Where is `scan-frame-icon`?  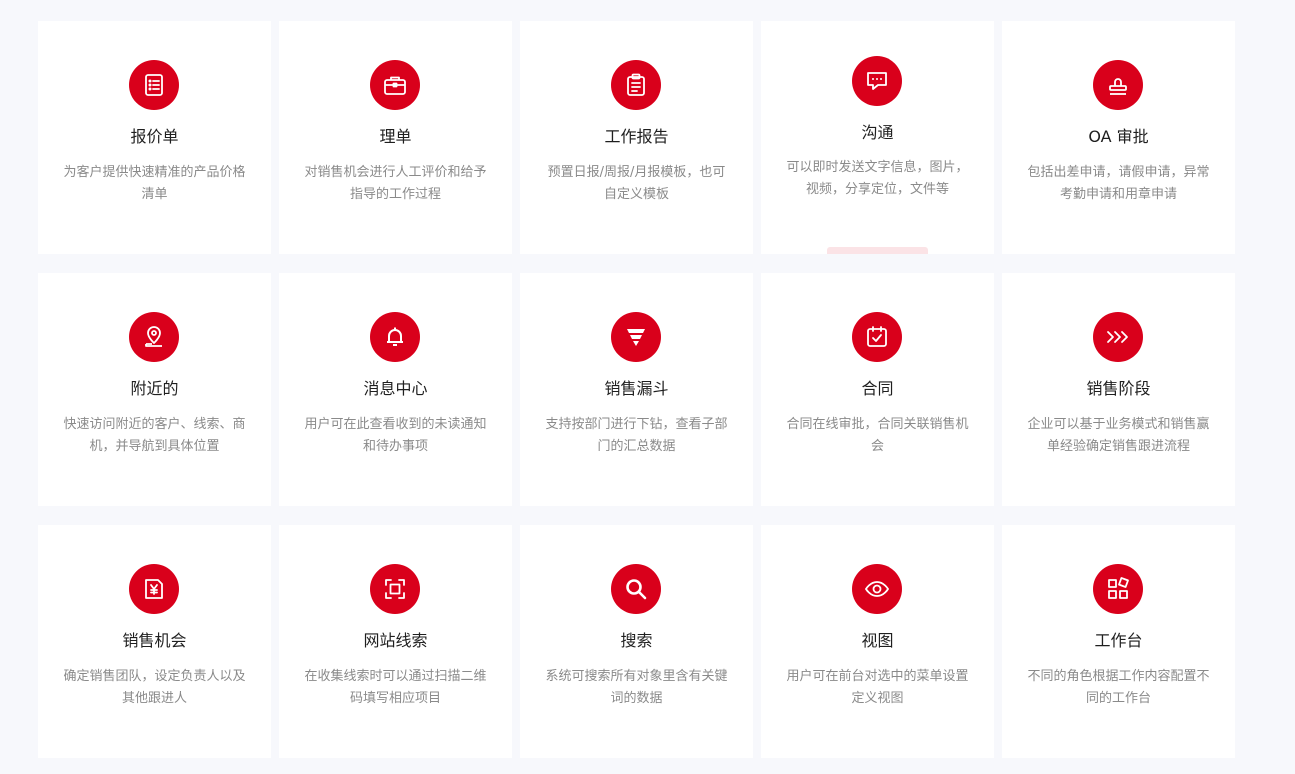 scan-frame-icon is located at coordinates (395, 589).